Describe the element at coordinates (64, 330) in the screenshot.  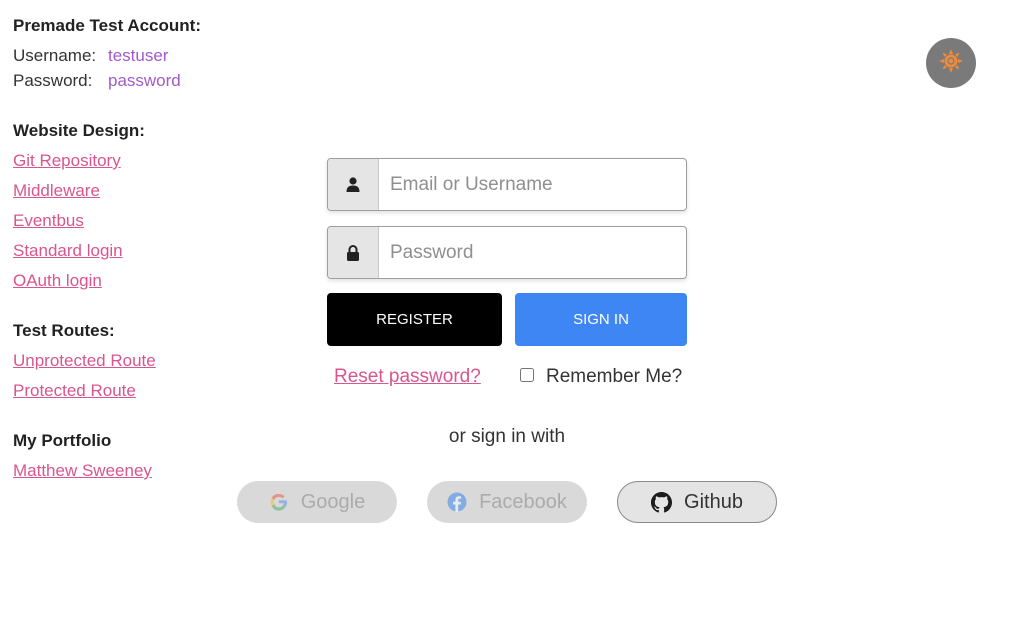
I see `test-routes-title: Test Routes:` at that location.